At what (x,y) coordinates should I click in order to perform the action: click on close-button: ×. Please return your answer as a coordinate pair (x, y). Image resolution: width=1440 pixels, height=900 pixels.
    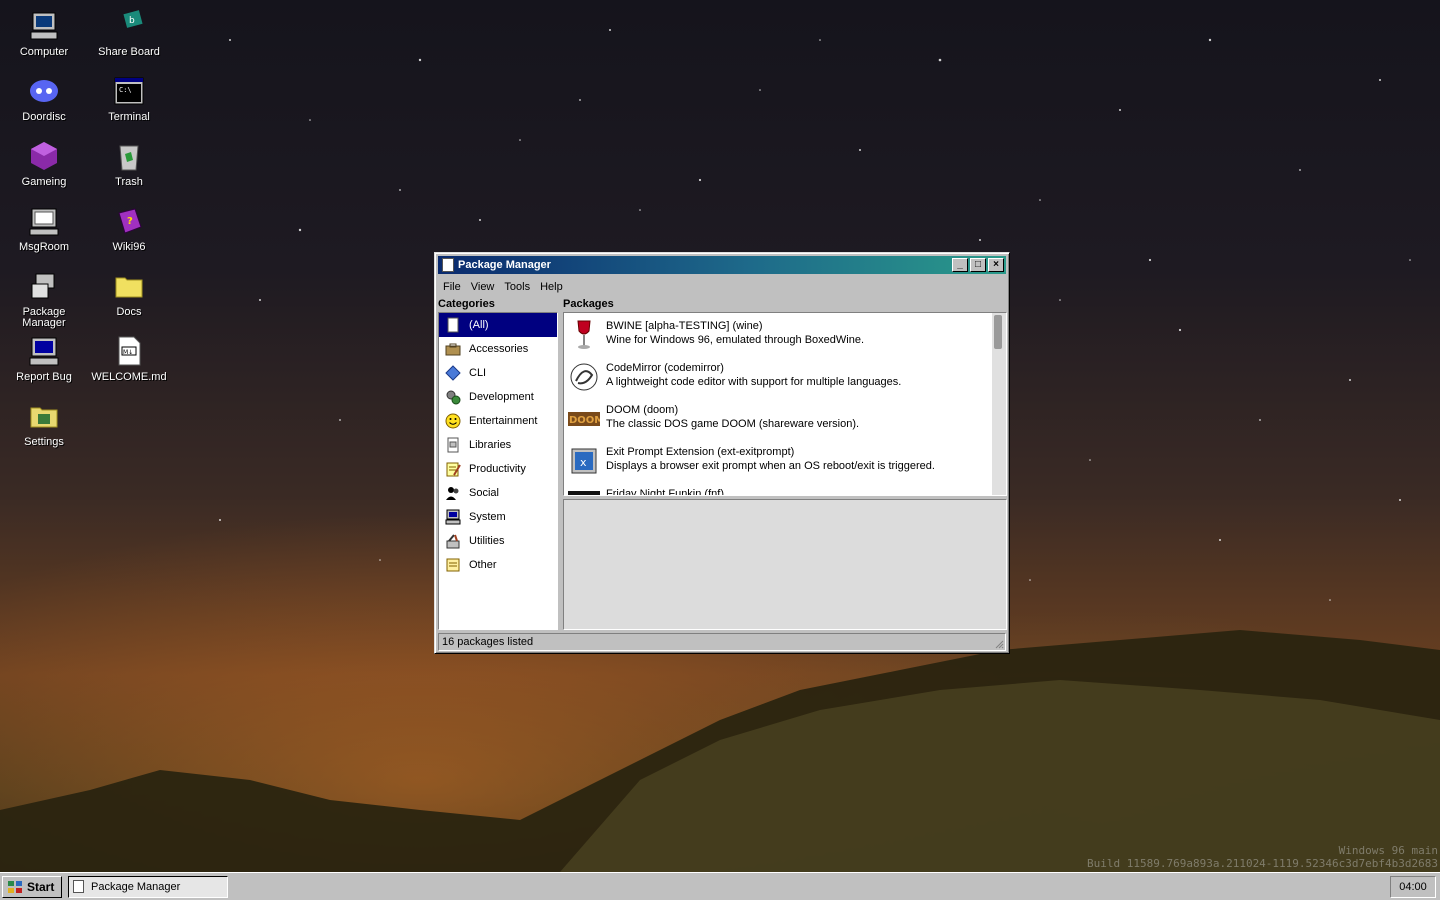
    Looking at the image, I should click on (996, 265).